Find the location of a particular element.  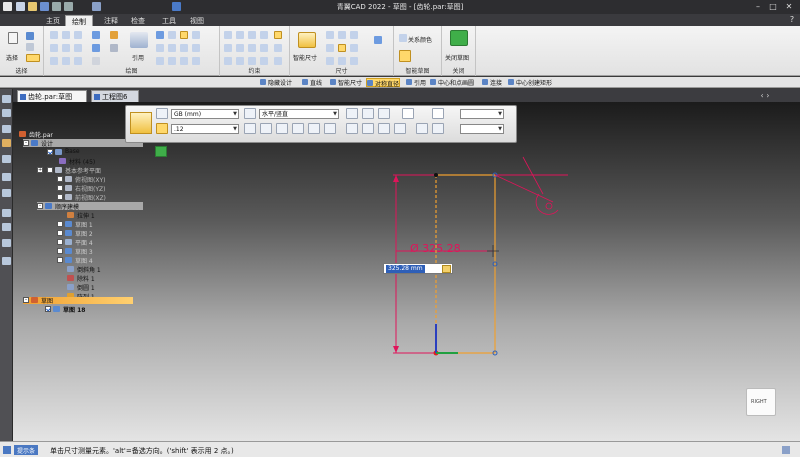

tab-annotate: 注释 is located at coordinates (111, 20).